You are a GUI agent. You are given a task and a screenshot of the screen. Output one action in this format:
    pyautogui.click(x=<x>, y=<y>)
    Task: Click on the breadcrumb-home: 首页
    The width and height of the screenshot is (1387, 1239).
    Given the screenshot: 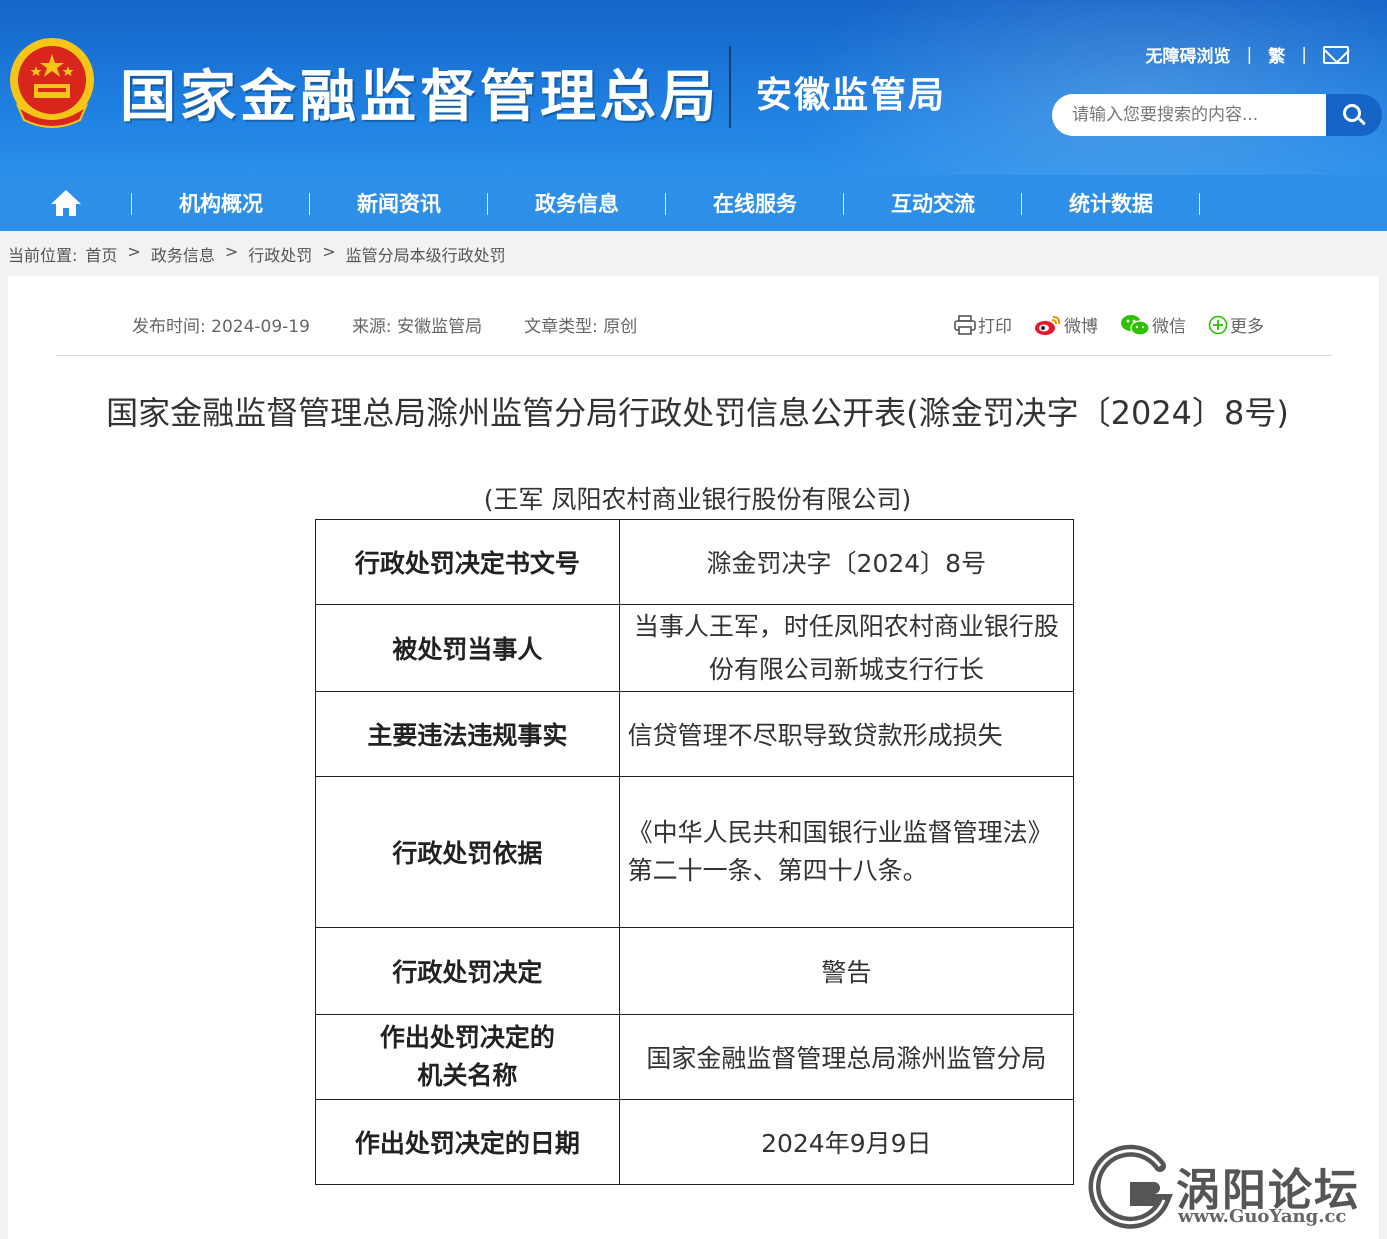 What is the action you would take?
    pyautogui.click(x=101, y=254)
    